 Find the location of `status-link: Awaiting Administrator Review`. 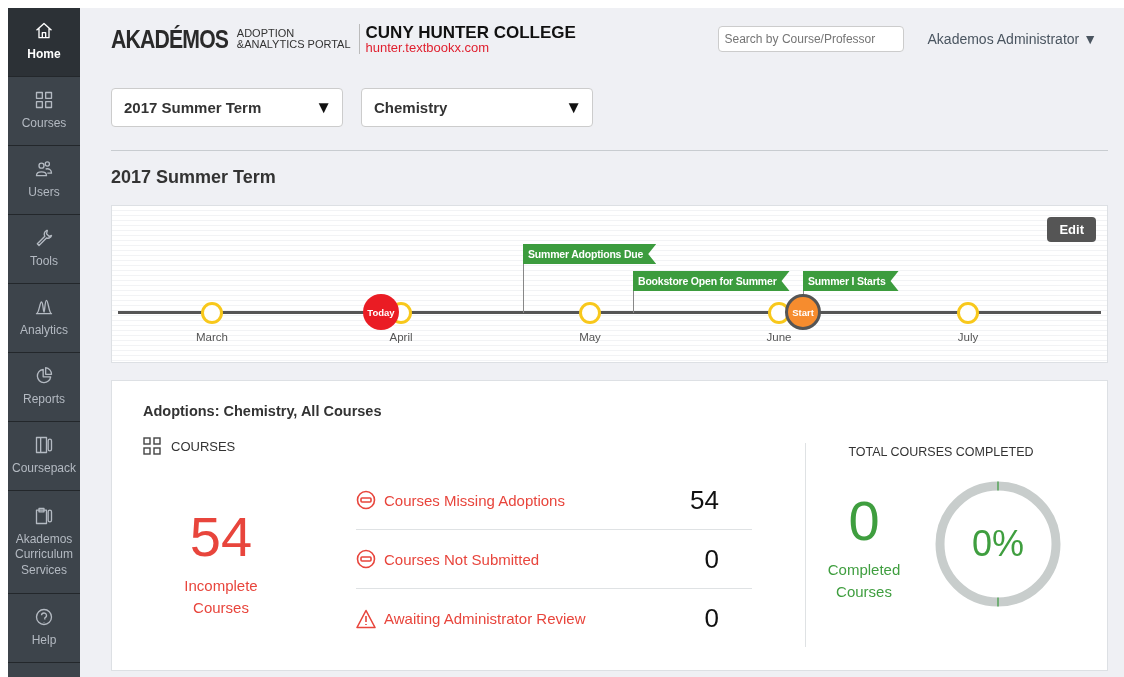

status-link: Awaiting Administrator Review is located at coordinates (471, 618).